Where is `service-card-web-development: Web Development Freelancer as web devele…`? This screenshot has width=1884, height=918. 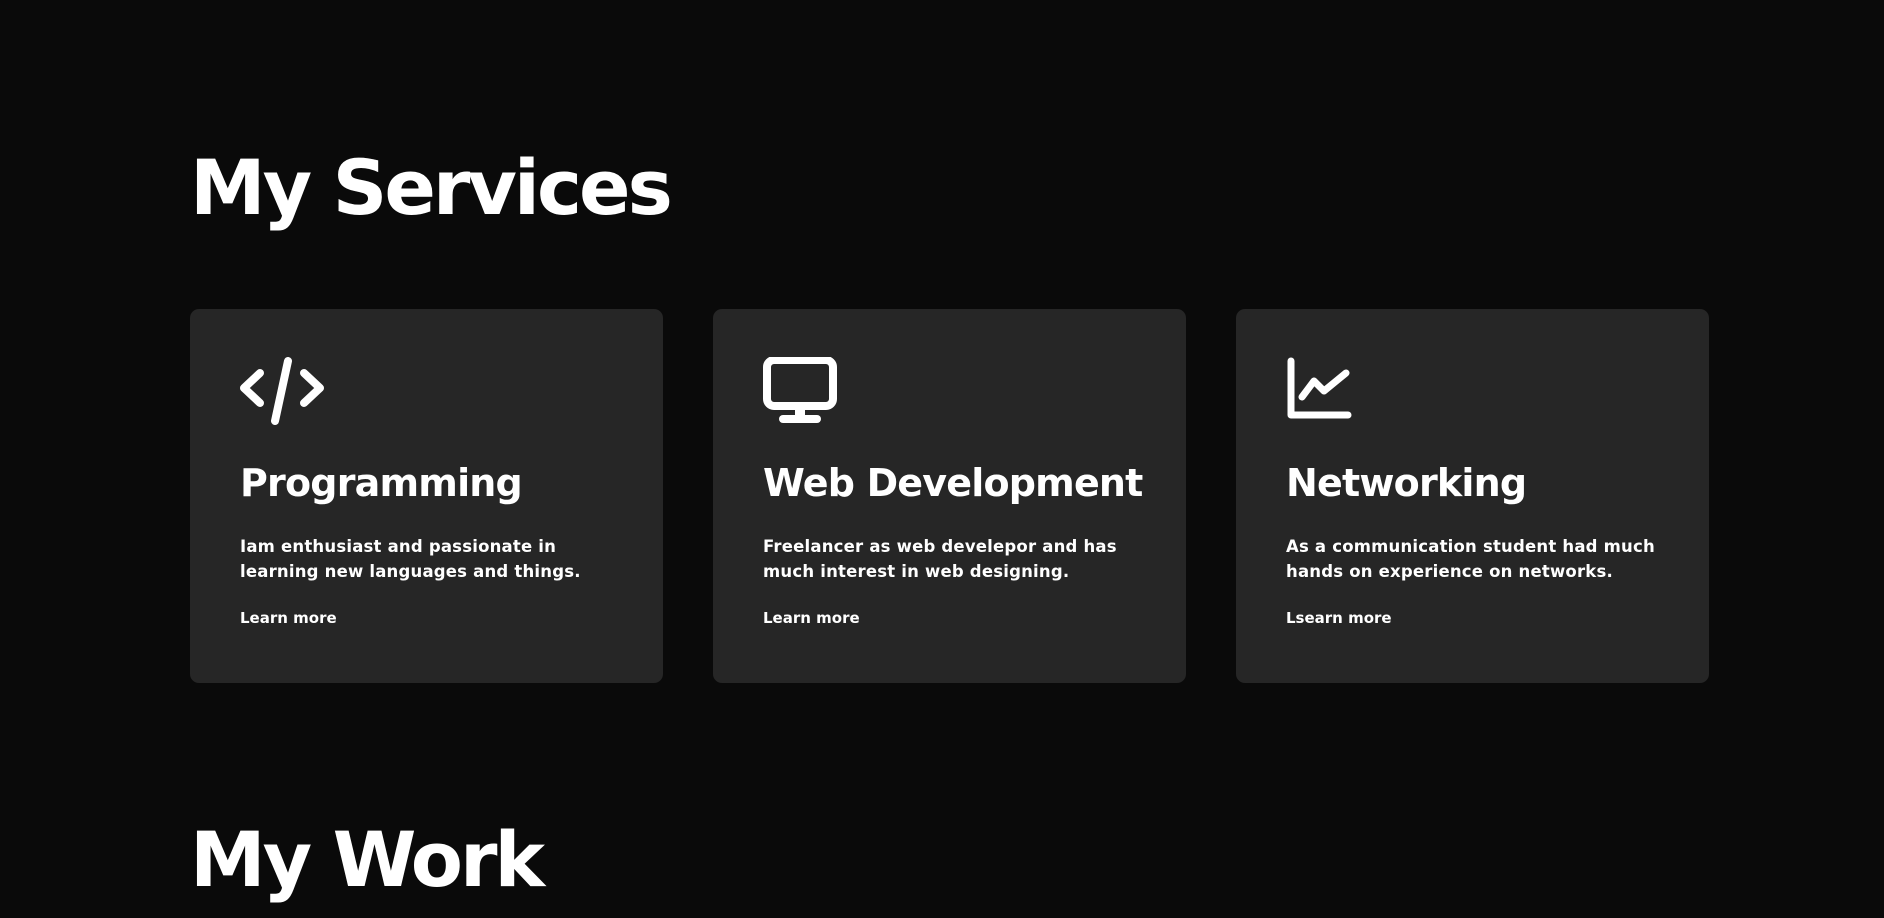 service-card-web-development: Web Development Freelancer as web devele… is located at coordinates (949, 496).